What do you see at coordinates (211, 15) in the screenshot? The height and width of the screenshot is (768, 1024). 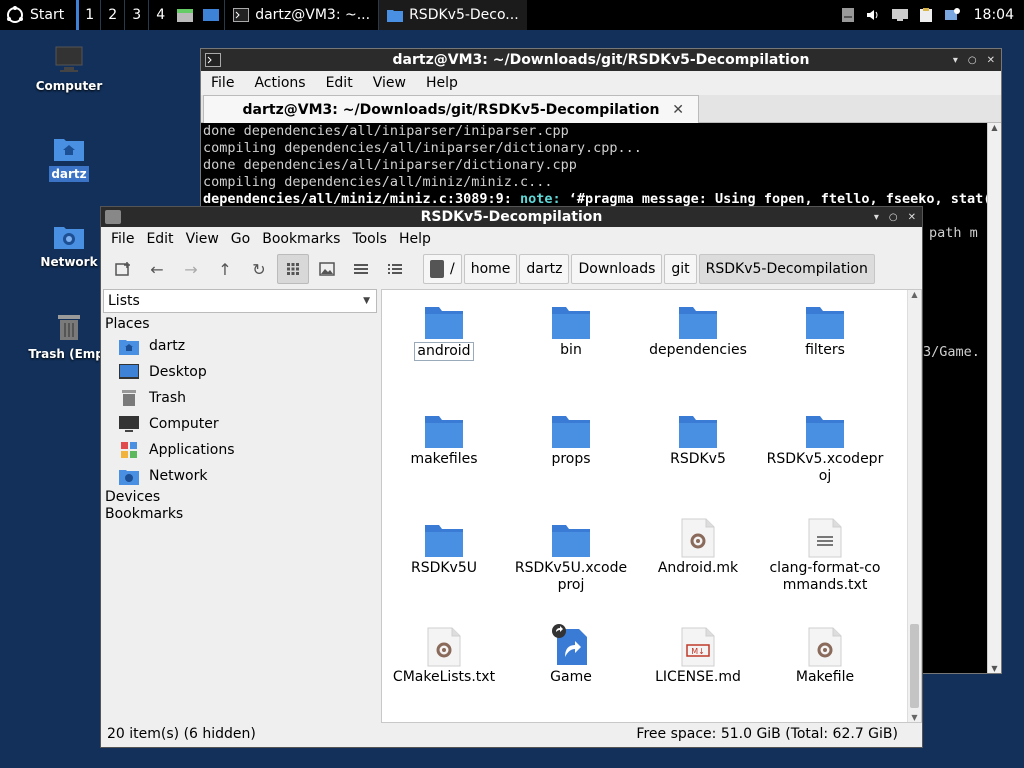 I see `show-desktop-launcher` at bounding box center [211, 15].